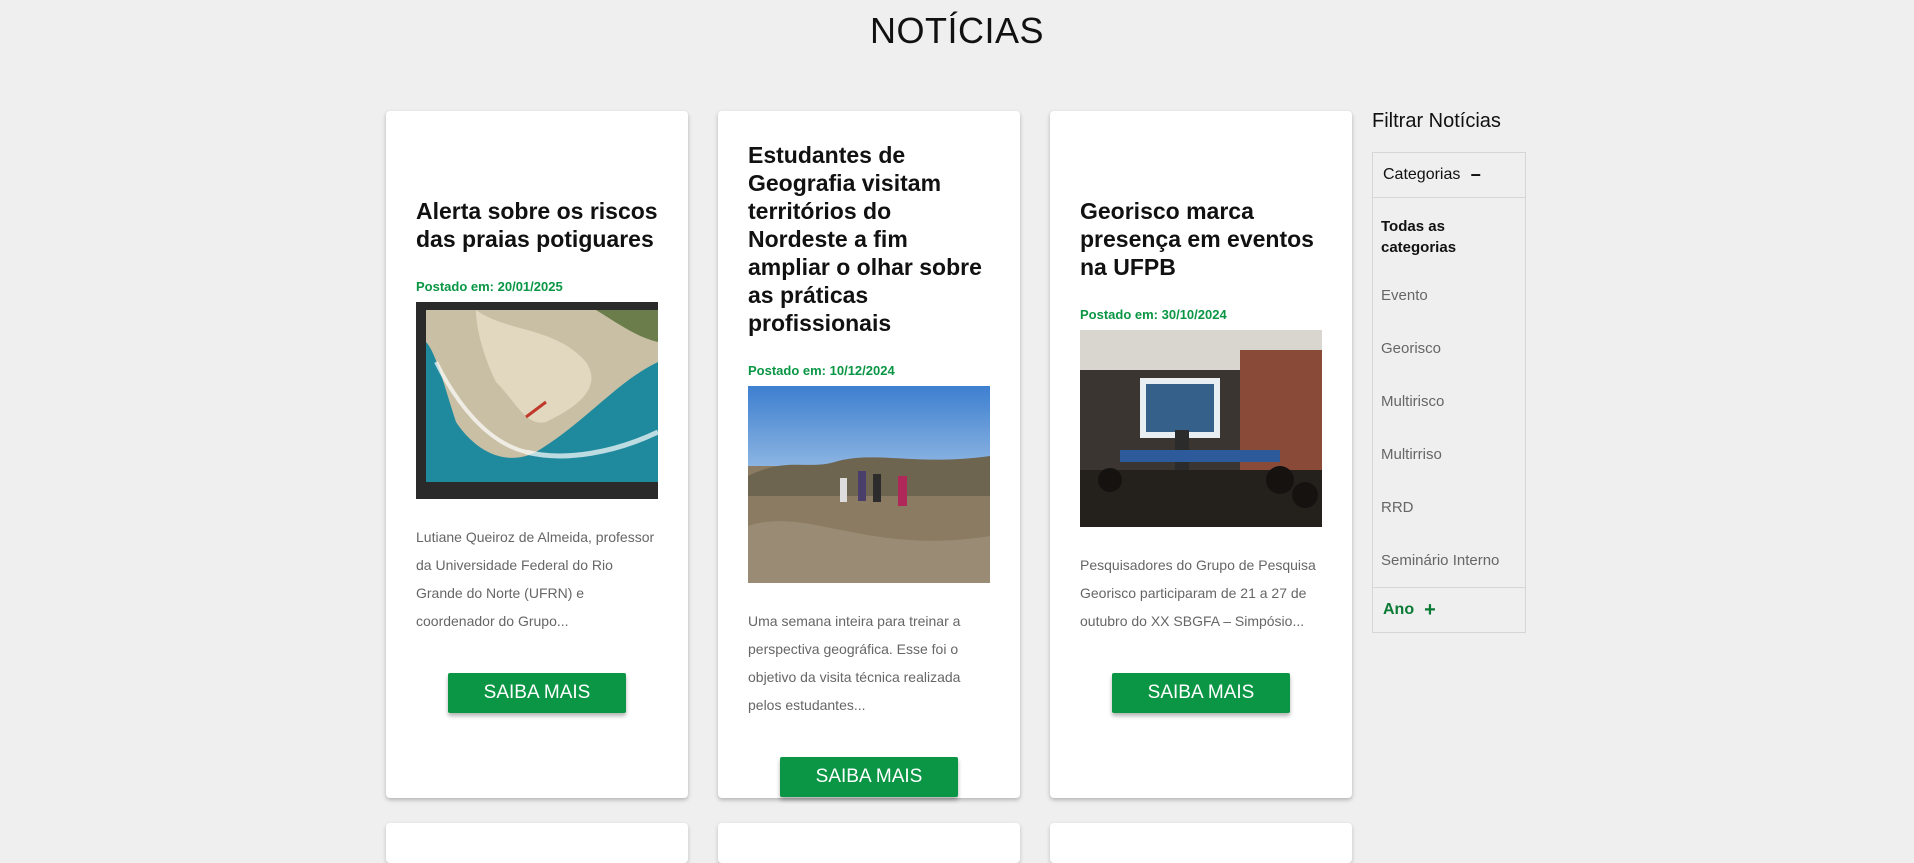 The width and height of the screenshot is (1914, 863). Describe the element at coordinates (1449, 233) in the screenshot. I see `category-item-todas: Todas as categorias` at that location.